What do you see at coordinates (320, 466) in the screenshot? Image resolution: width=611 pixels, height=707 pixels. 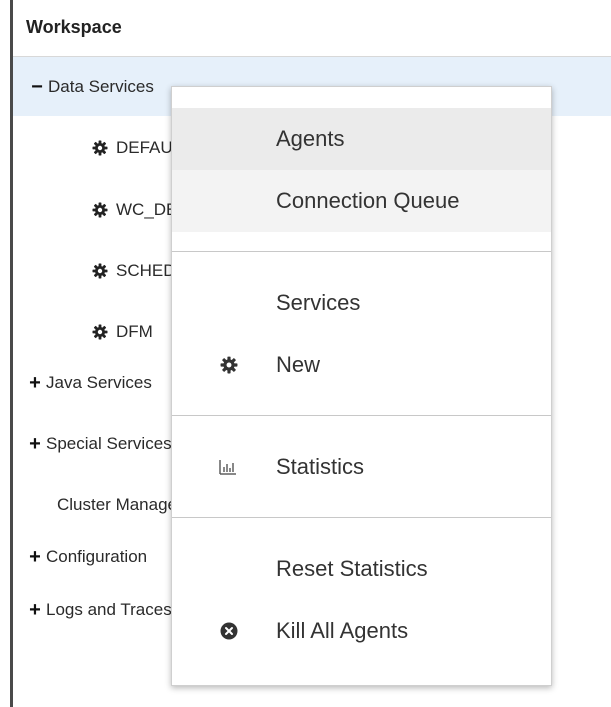 I see `menu-item-label: Statistics` at bounding box center [320, 466].